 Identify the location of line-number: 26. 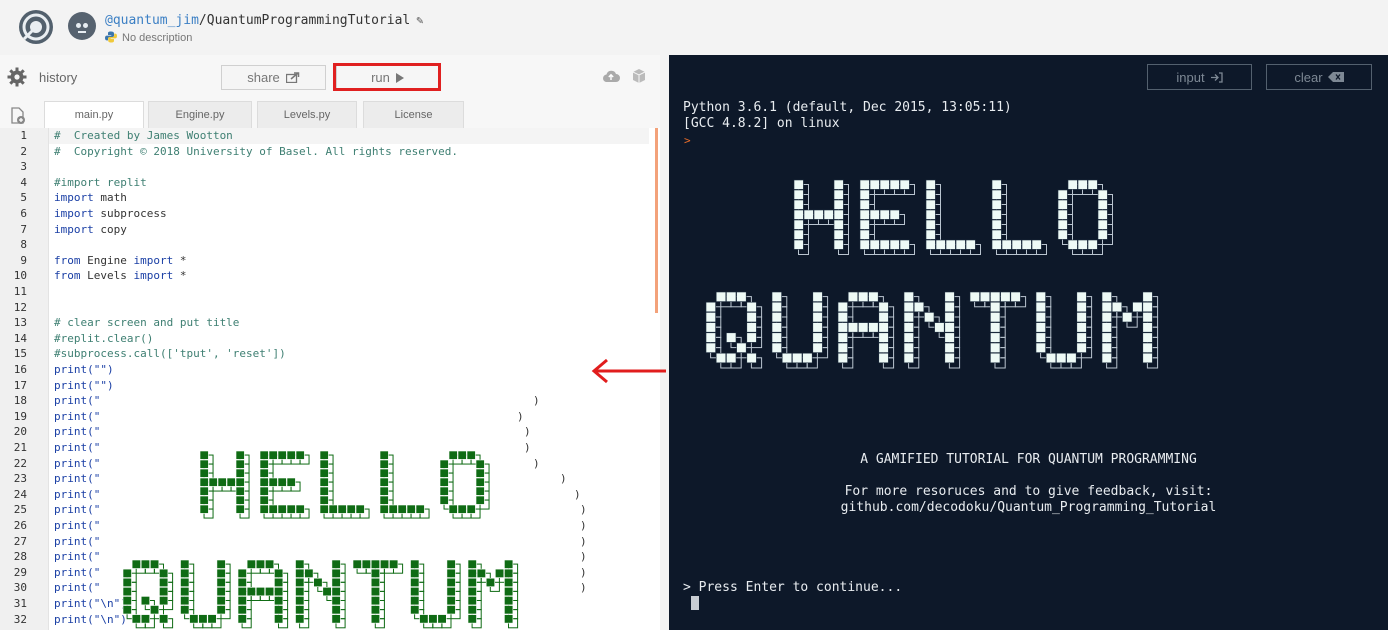
(20, 525).